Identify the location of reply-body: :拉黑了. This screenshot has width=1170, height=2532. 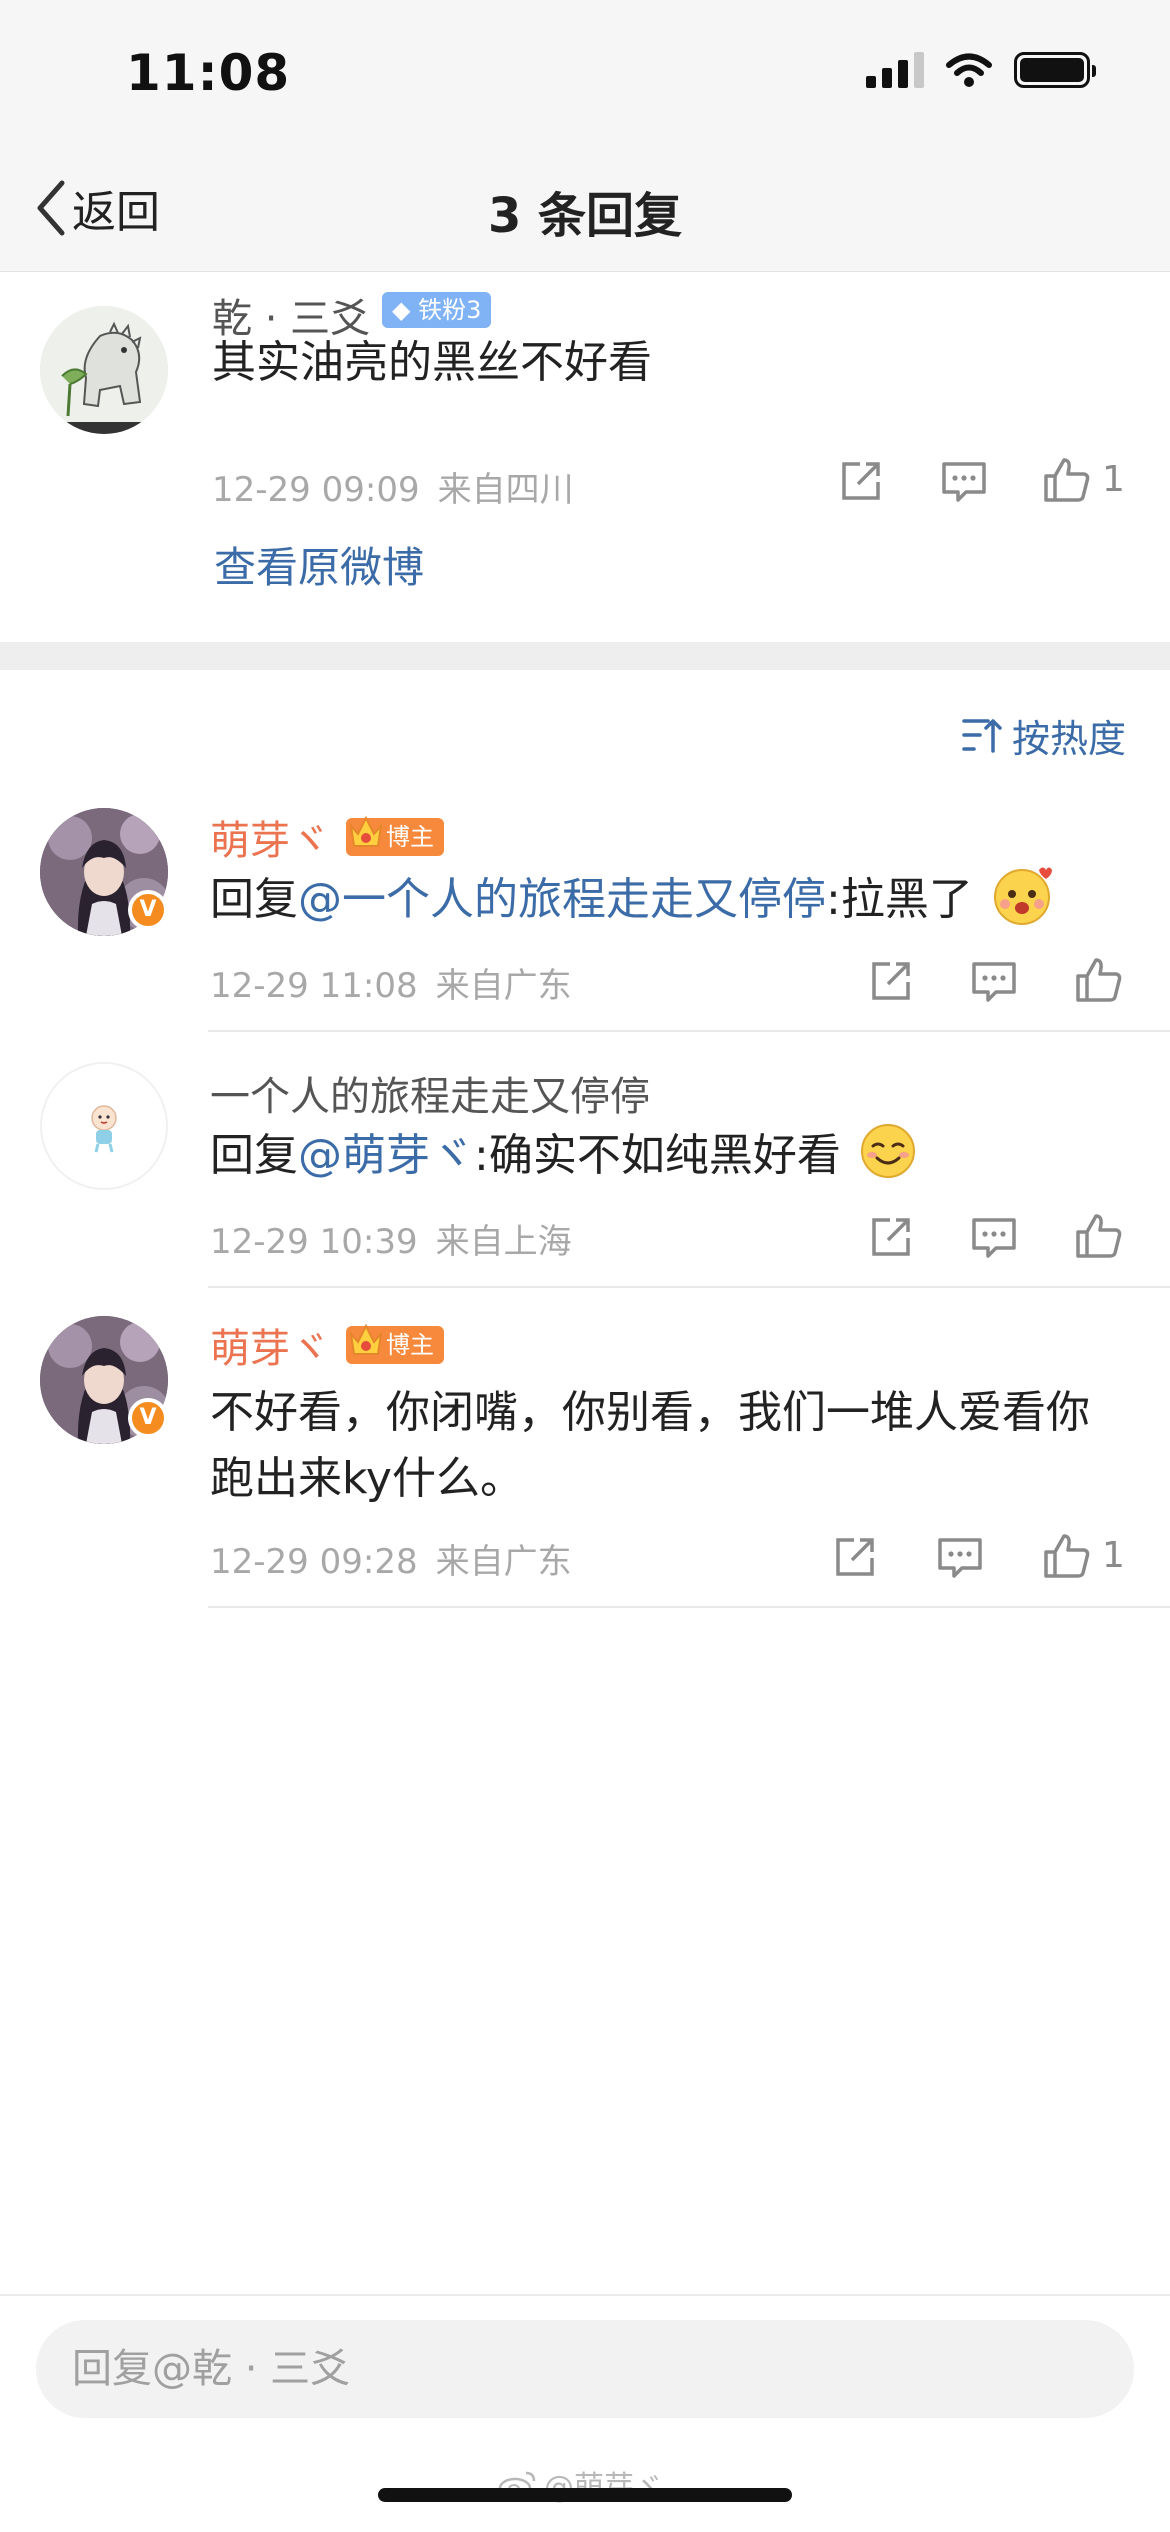
(899, 899).